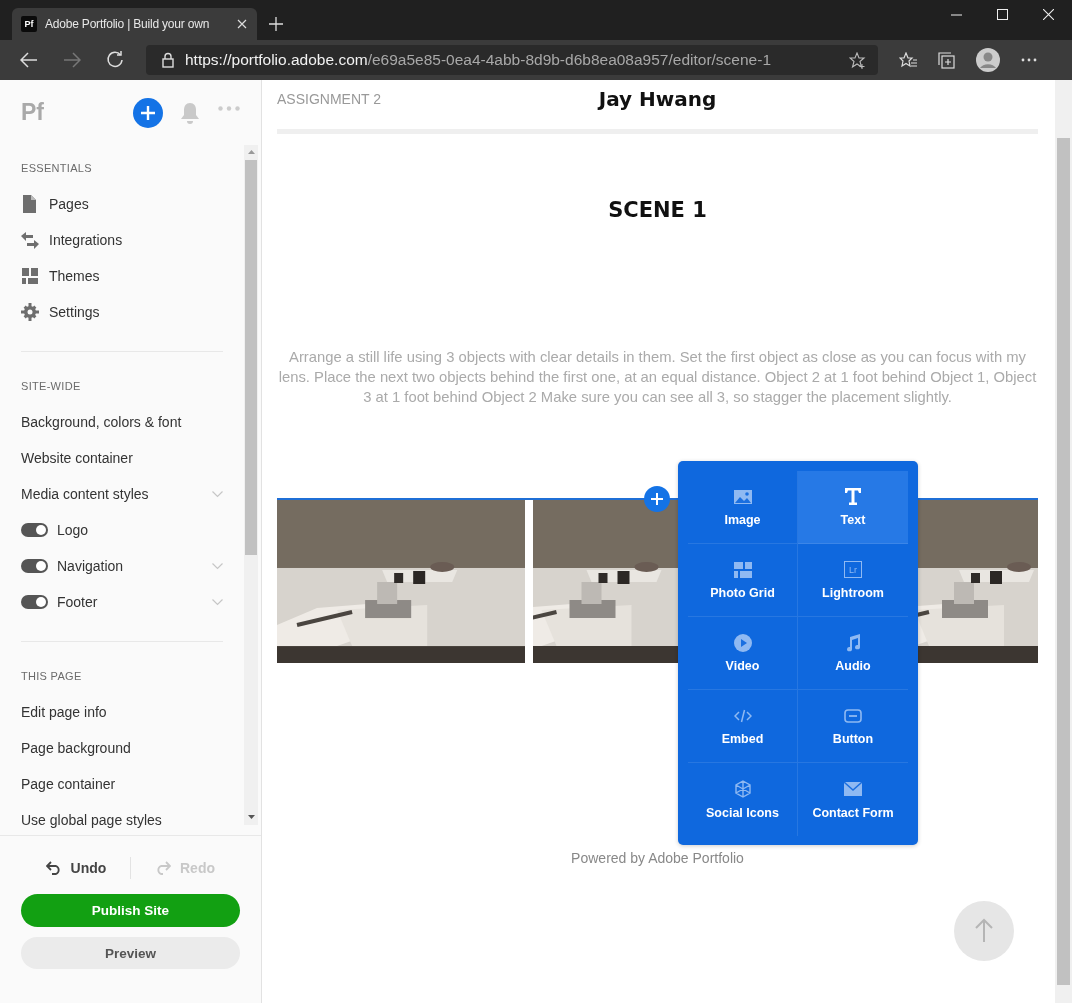 The width and height of the screenshot is (1072, 1003). I want to click on sidebar-item: Navigation, so click(134, 566).